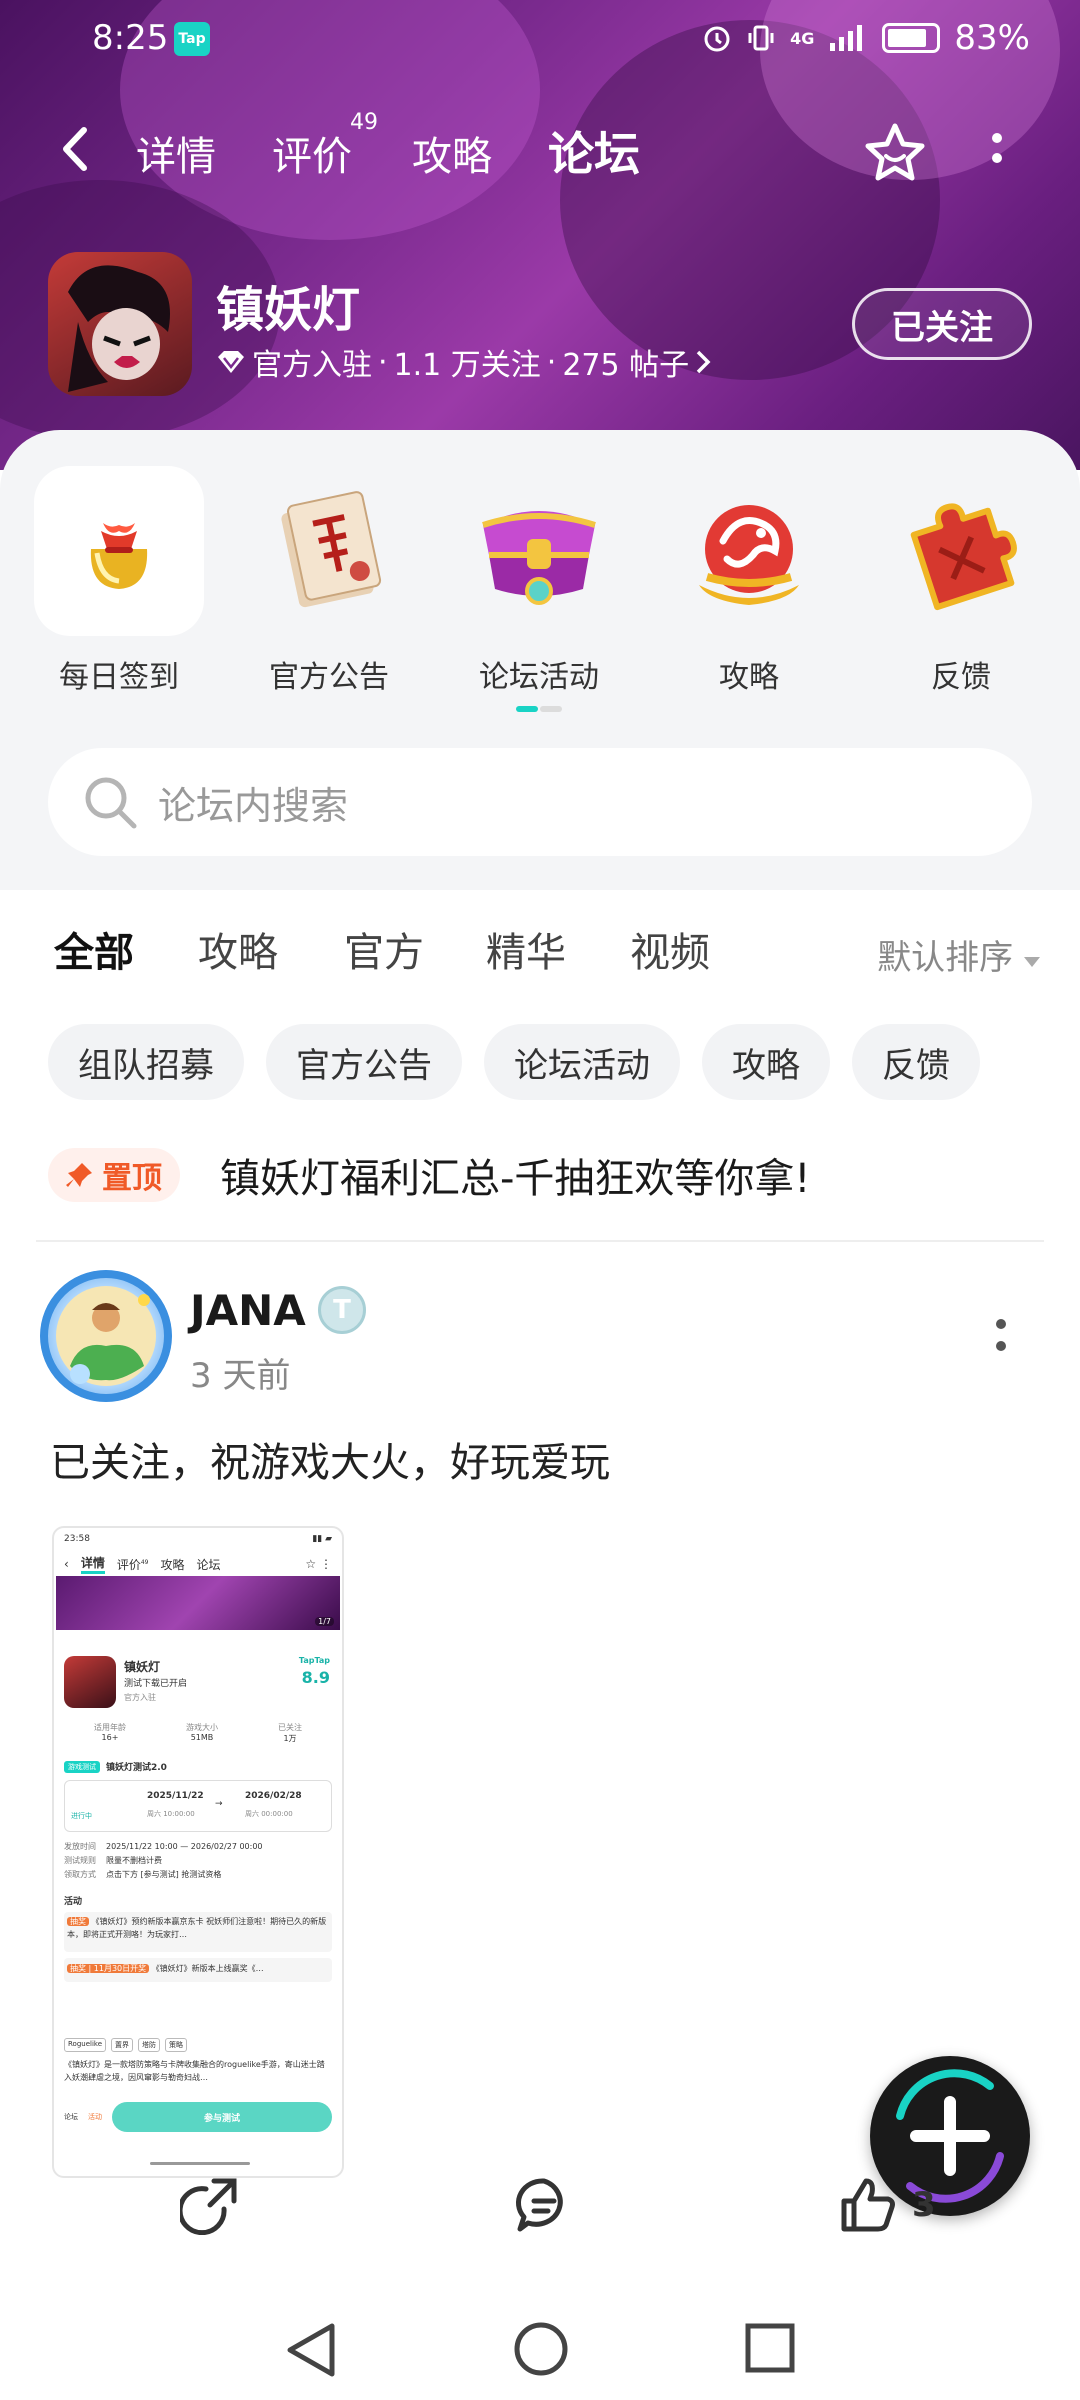 The height and width of the screenshot is (2400, 1080). I want to click on shot-official: 官方入驻, so click(140, 1697).